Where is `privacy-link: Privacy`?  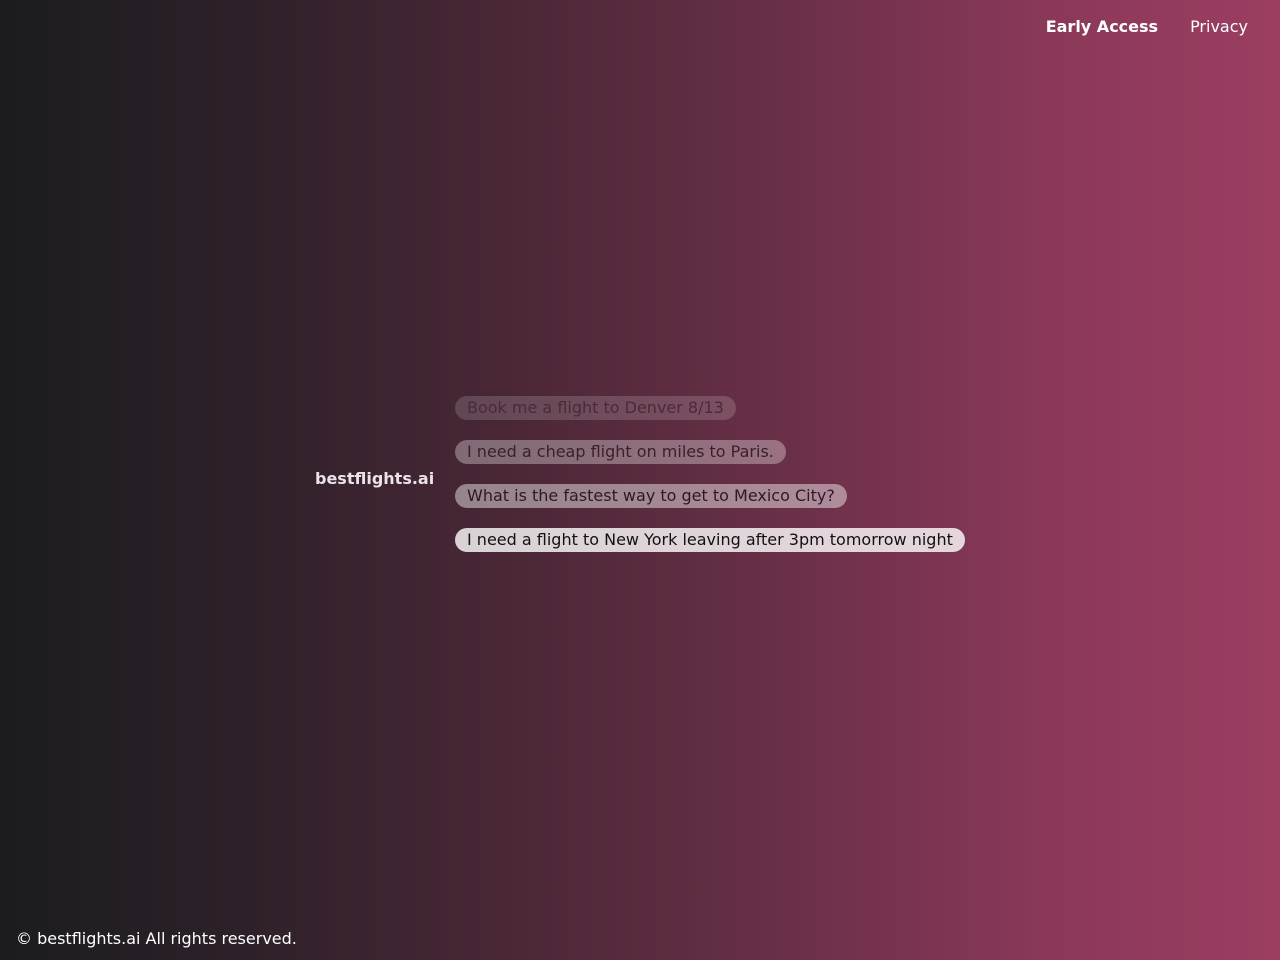
privacy-link: Privacy is located at coordinates (1219, 27).